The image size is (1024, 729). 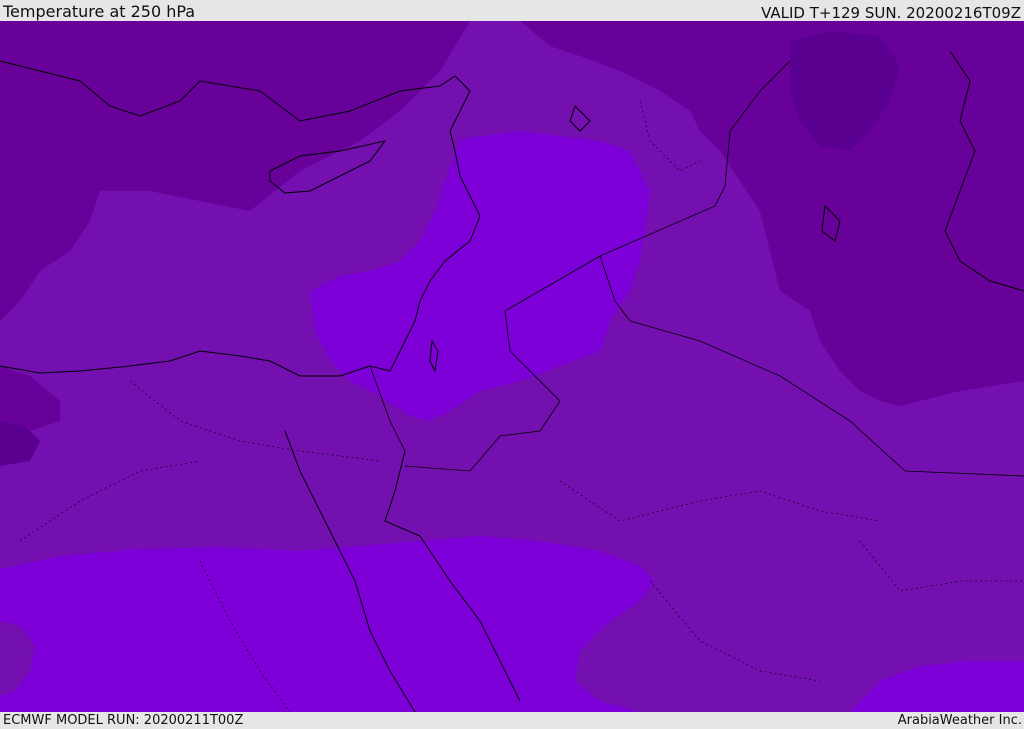 I want to click on map-title: Temperature at 250 hPa, so click(x=99, y=11).